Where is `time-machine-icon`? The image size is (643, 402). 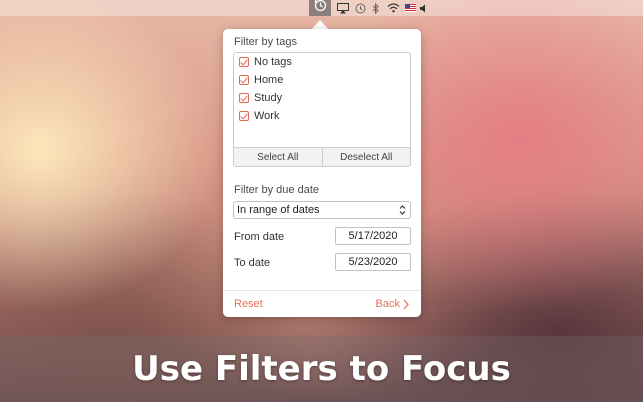
time-machine-icon is located at coordinates (360, 8).